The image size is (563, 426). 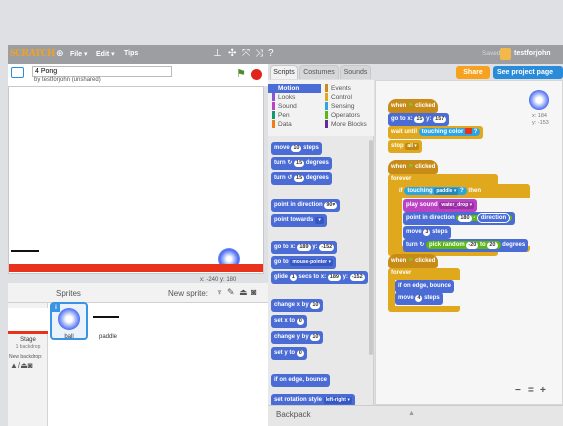 I want to click on ball-thumbnail, so click(x=69, y=319).